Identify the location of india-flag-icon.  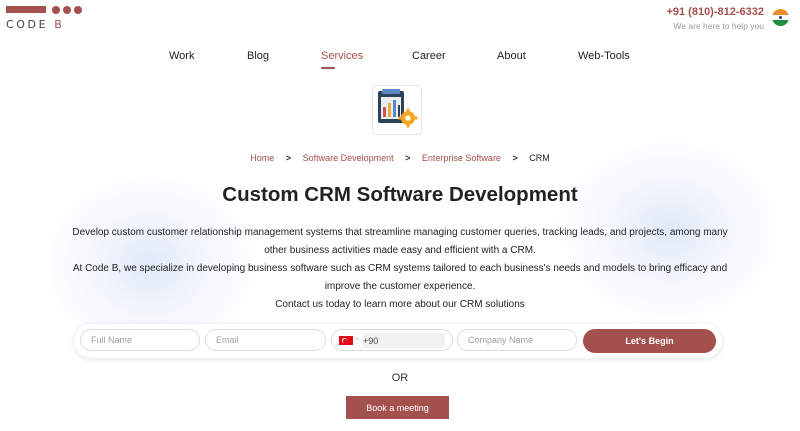
(780, 17).